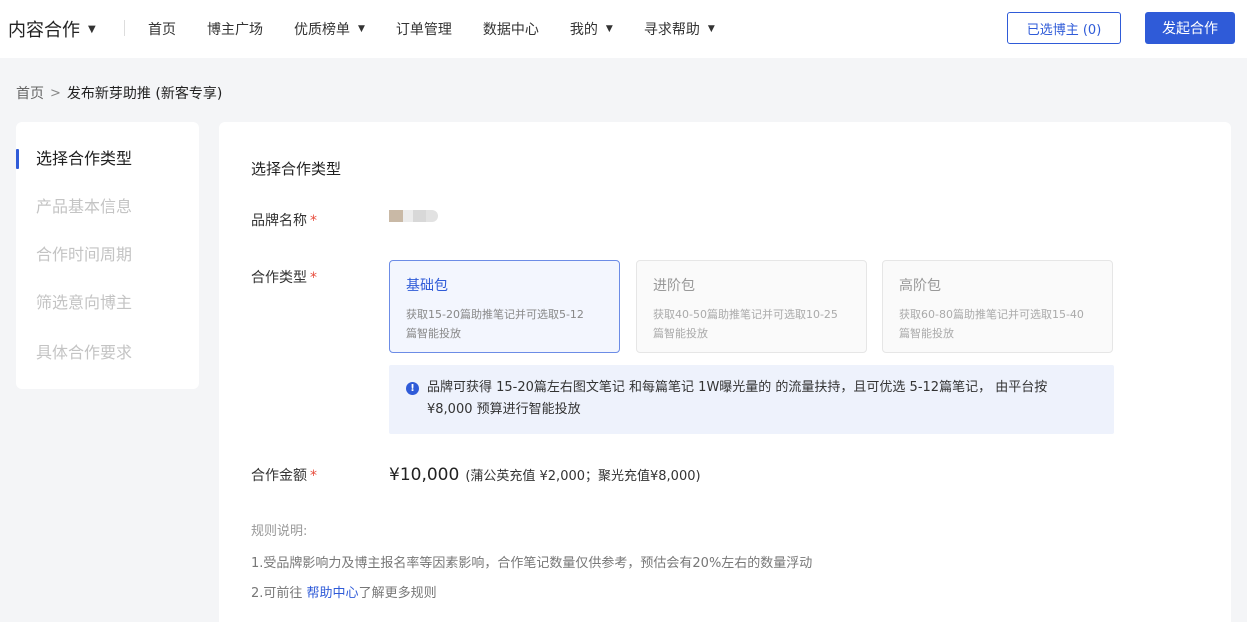 The width and height of the screenshot is (1247, 622). I want to click on main-nav: 首页 博主广场 优质榜单 ▼ 订单管理 数据中心 我的 ▼ 寻求帮助 ▼, so click(447, 29).